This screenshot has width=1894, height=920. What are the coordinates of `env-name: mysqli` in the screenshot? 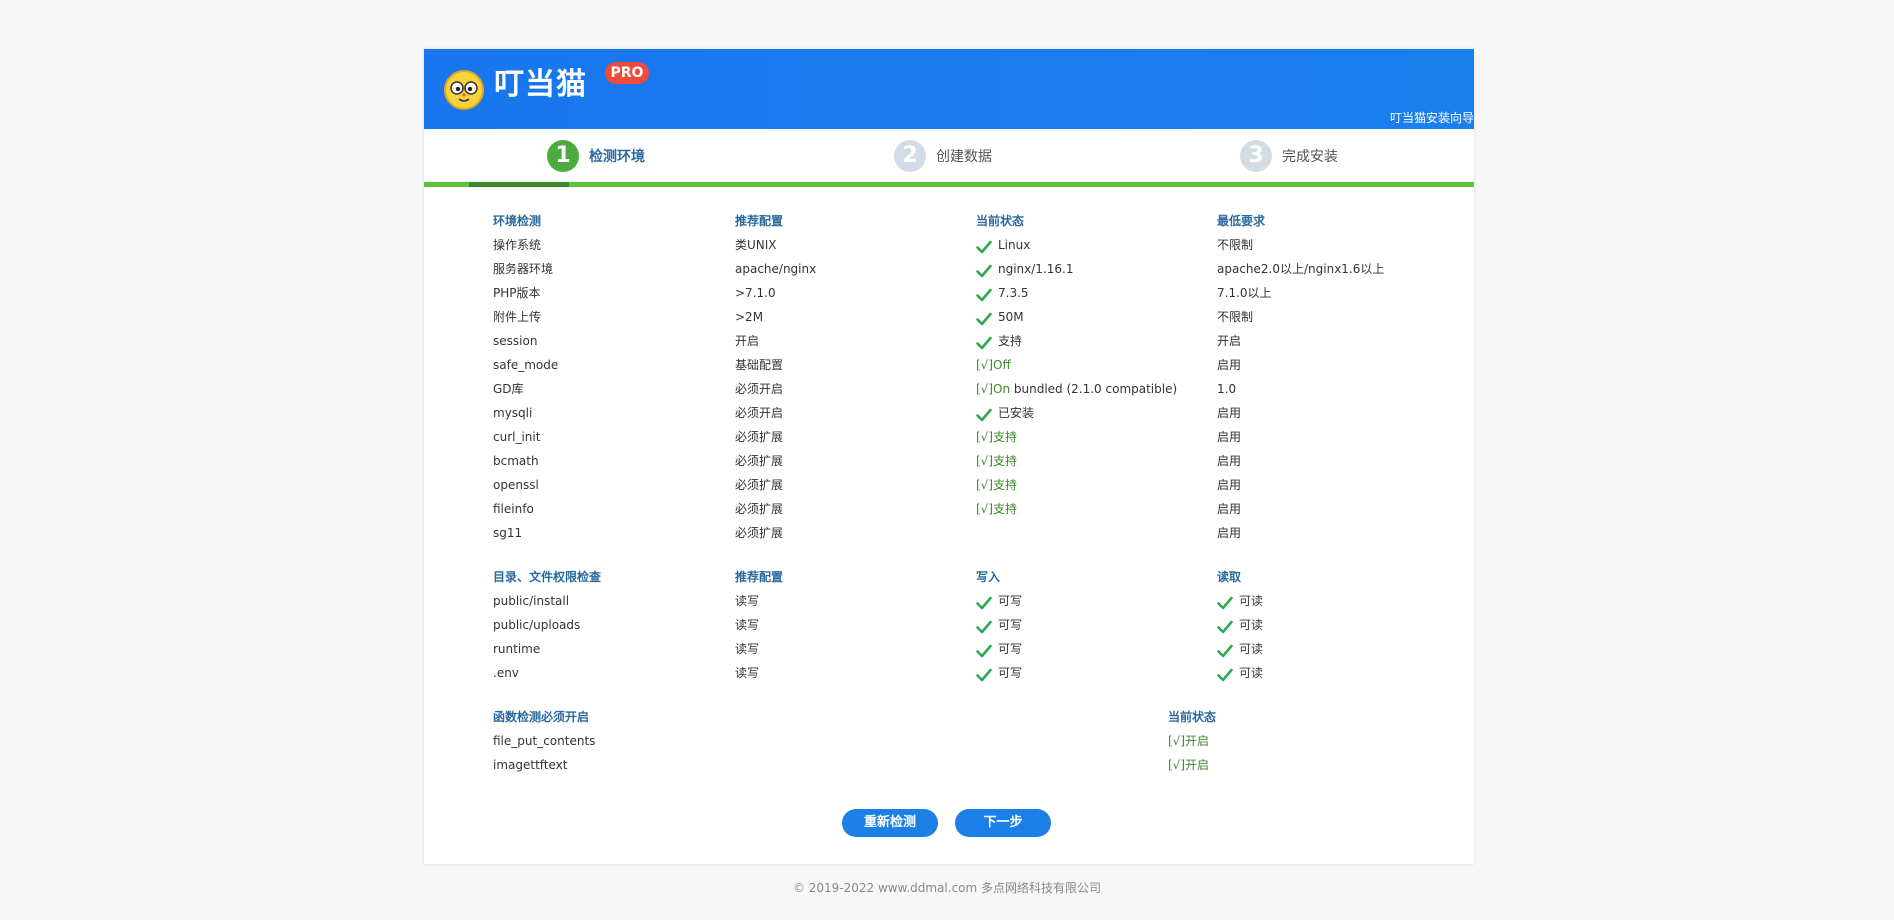 It's located at (513, 413).